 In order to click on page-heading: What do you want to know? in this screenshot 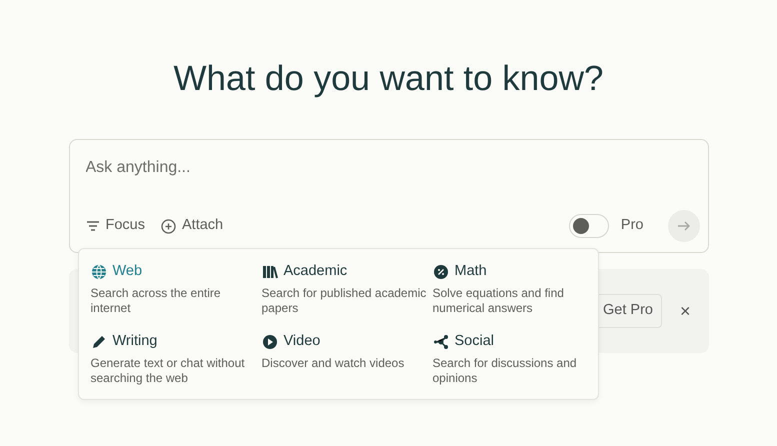, I will do `click(388, 79)`.